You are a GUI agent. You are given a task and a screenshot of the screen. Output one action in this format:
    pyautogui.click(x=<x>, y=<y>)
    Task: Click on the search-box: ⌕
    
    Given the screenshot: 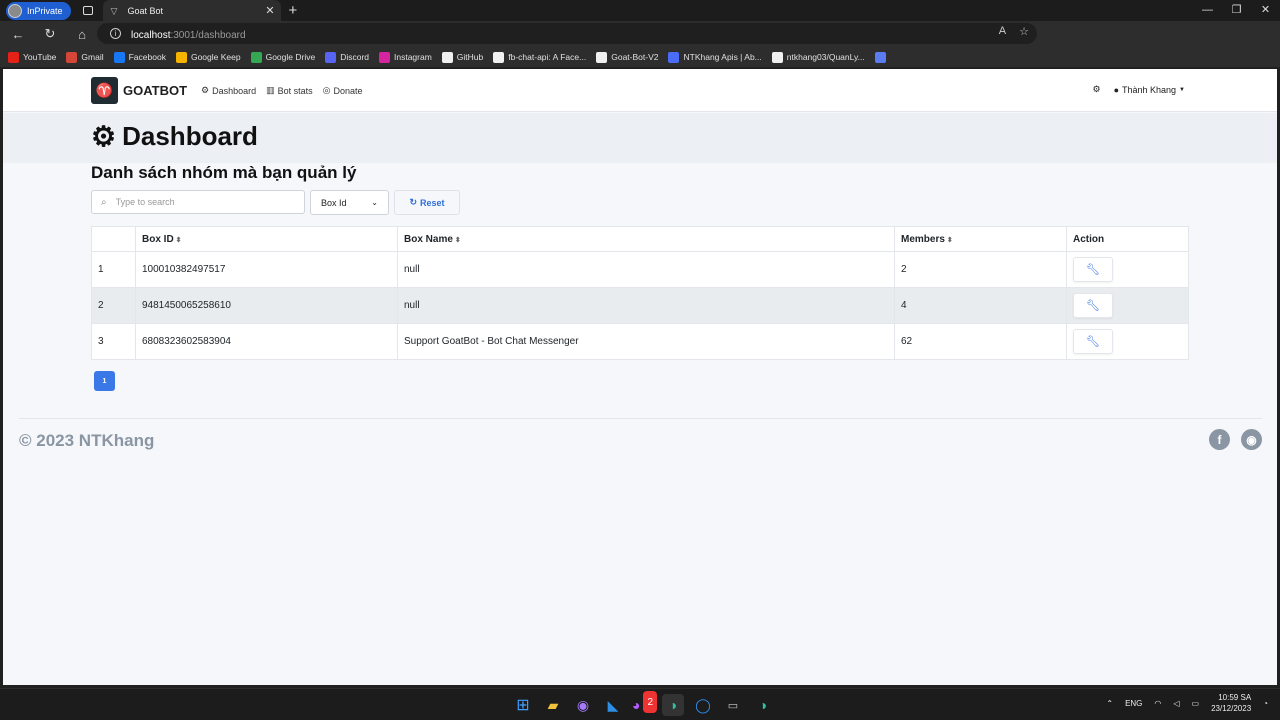 What is the action you would take?
    pyautogui.click(x=198, y=202)
    